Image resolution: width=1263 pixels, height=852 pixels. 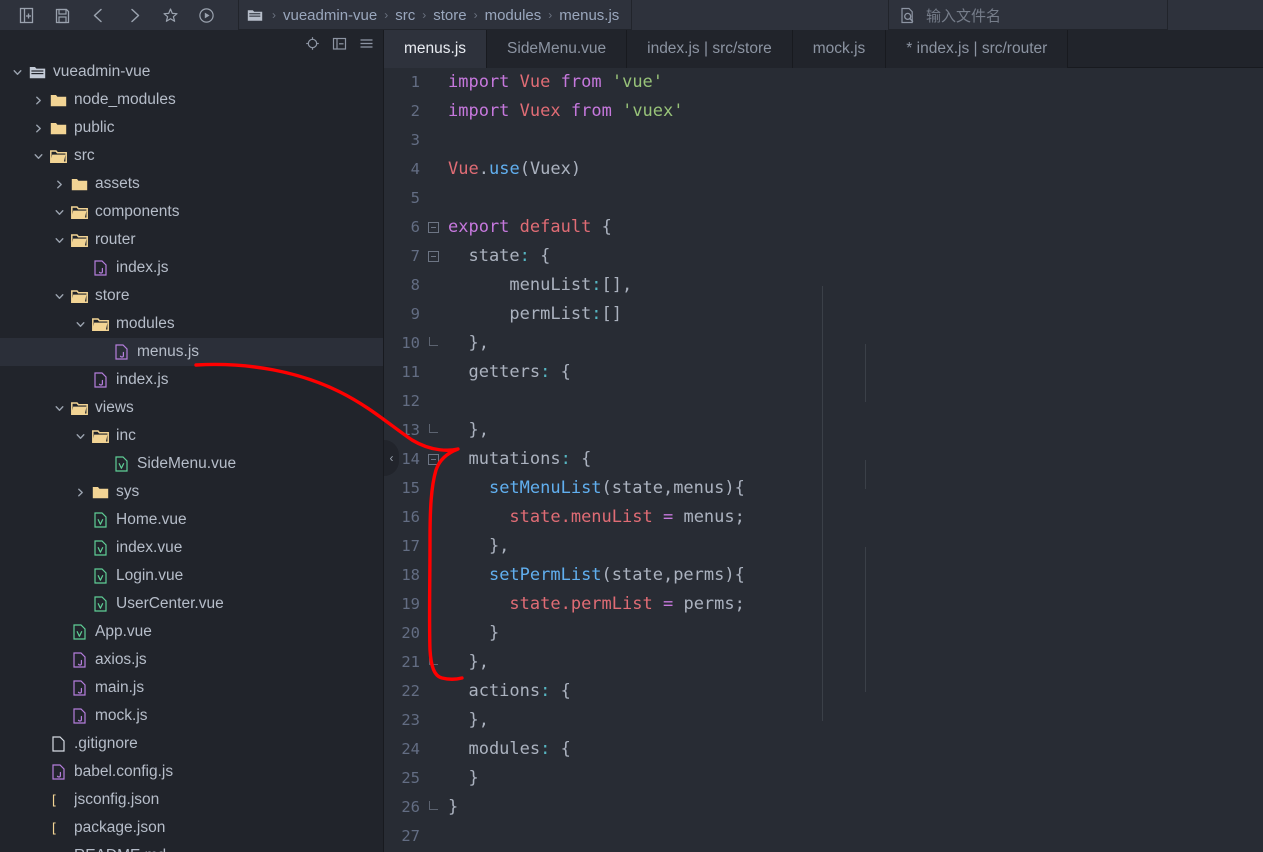 I want to click on code-text: state.permList = perms;, so click(x=627, y=604).